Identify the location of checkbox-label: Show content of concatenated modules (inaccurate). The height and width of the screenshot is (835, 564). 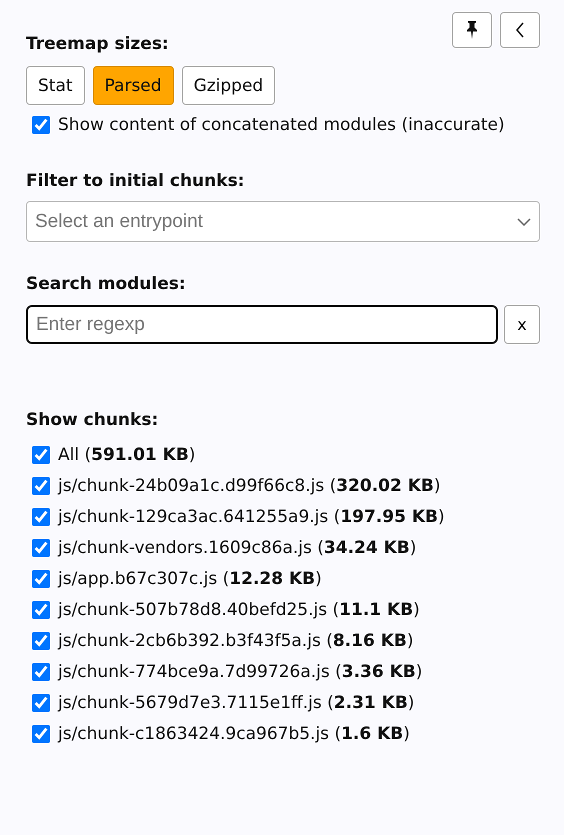
(281, 125).